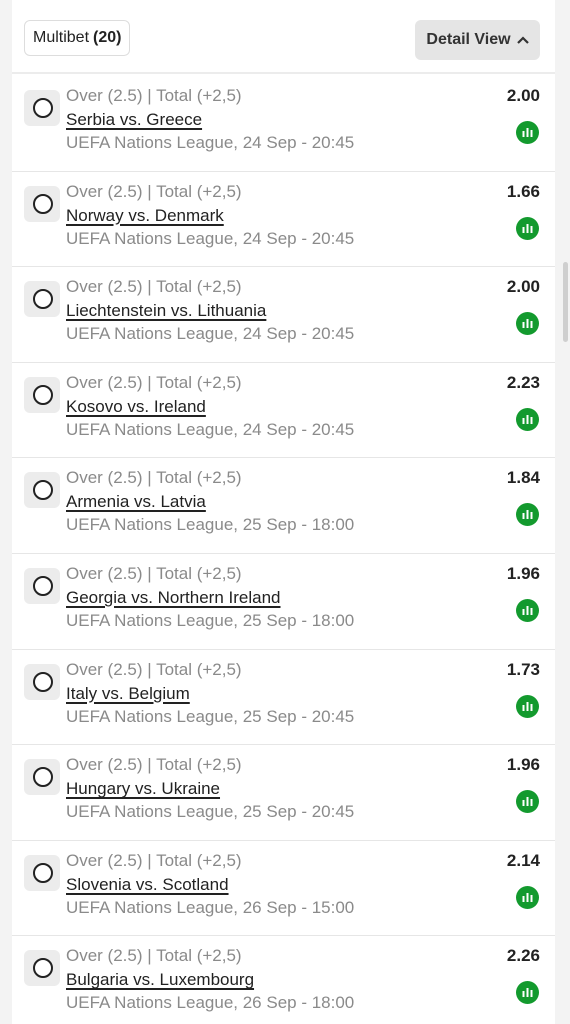 This screenshot has width=570, height=1024. Describe the element at coordinates (522, 40) in the screenshot. I see `chevron-up-icon` at that location.